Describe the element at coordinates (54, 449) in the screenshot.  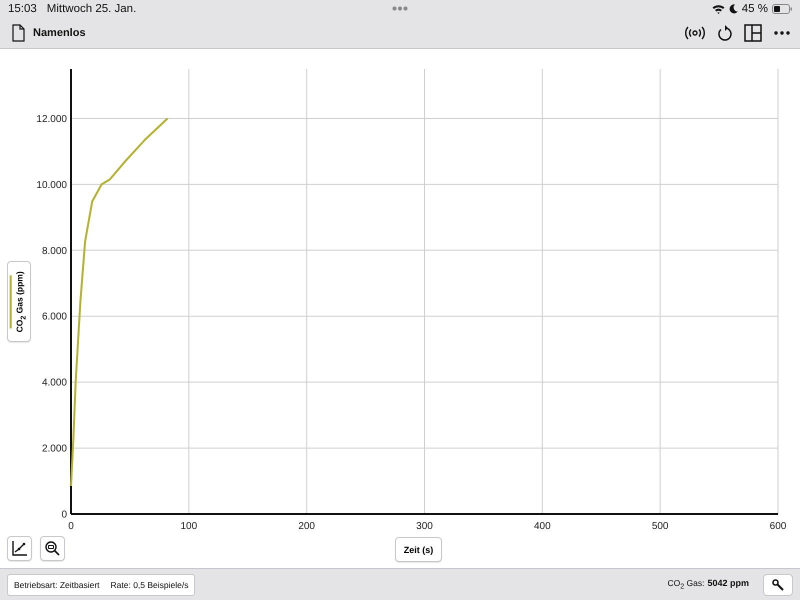
I see `tick-label: 2.000` at that location.